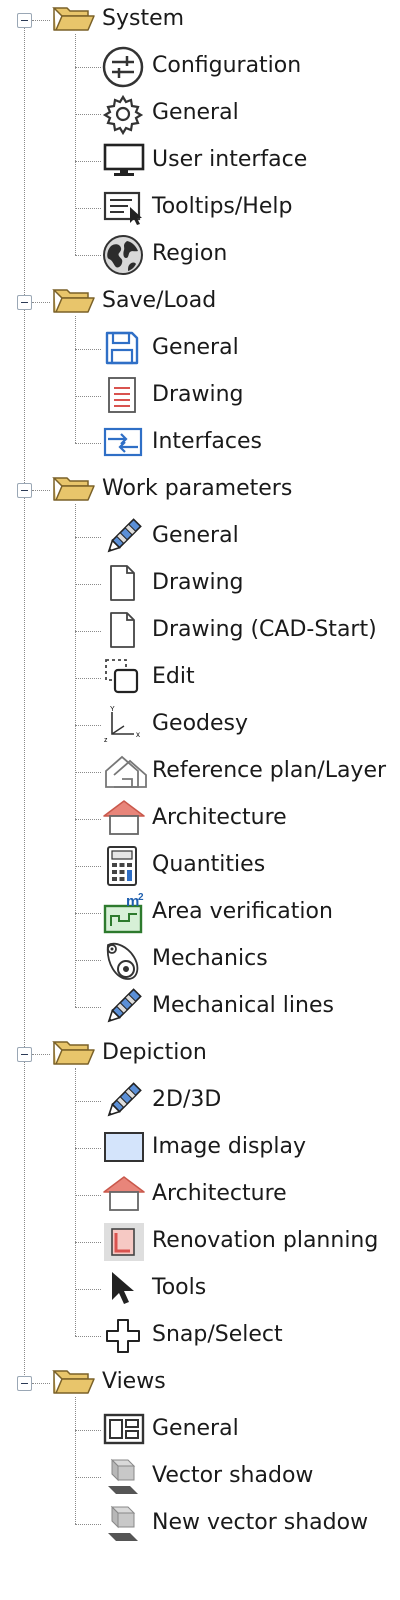 The height and width of the screenshot is (1600, 400). What do you see at coordinates (159, 301) in the screenshot?
I see `tree-group-label: Save/Load` at bounding box center [159, 301].